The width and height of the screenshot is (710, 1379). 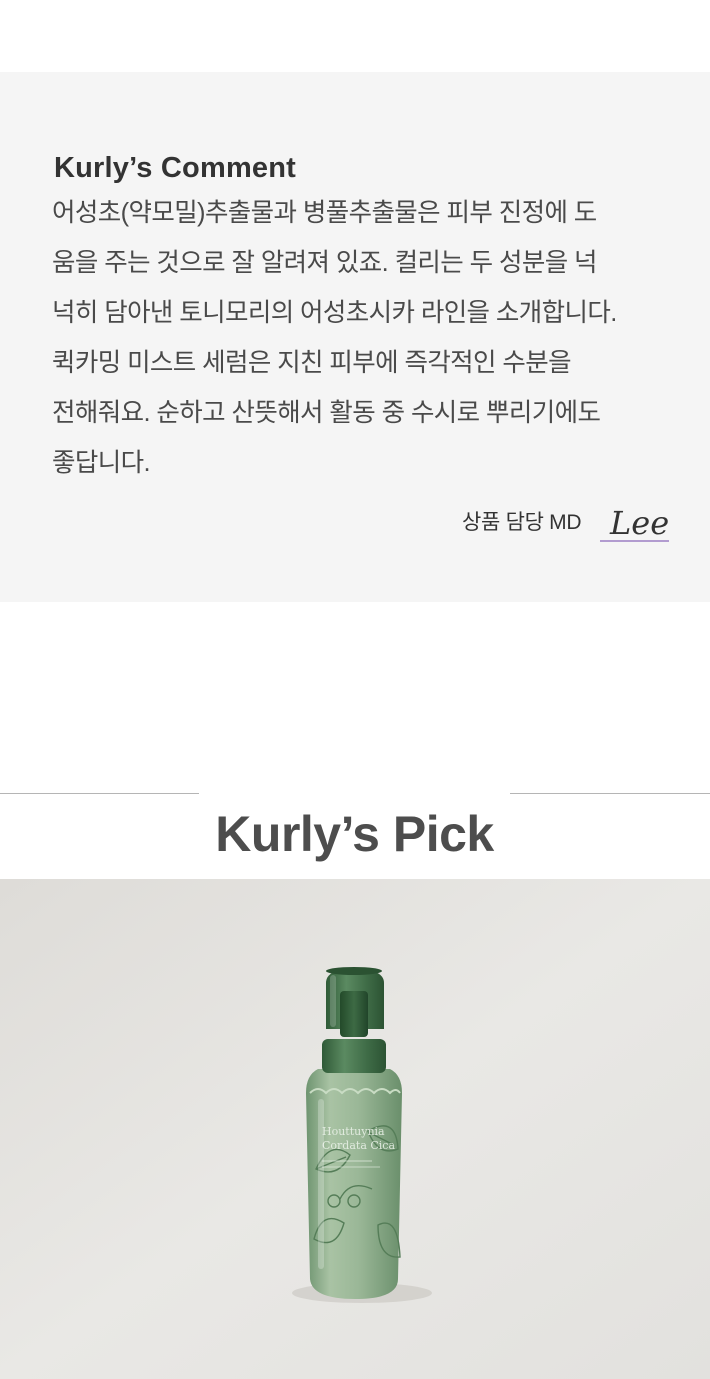 What do you see at coordinates (312, 363) in the screenshot?
I see `comment-line: 퀵카밍 미스트 세럼은 지친 피부에 즉각적인 수분을` at bounding box center [312, 363].